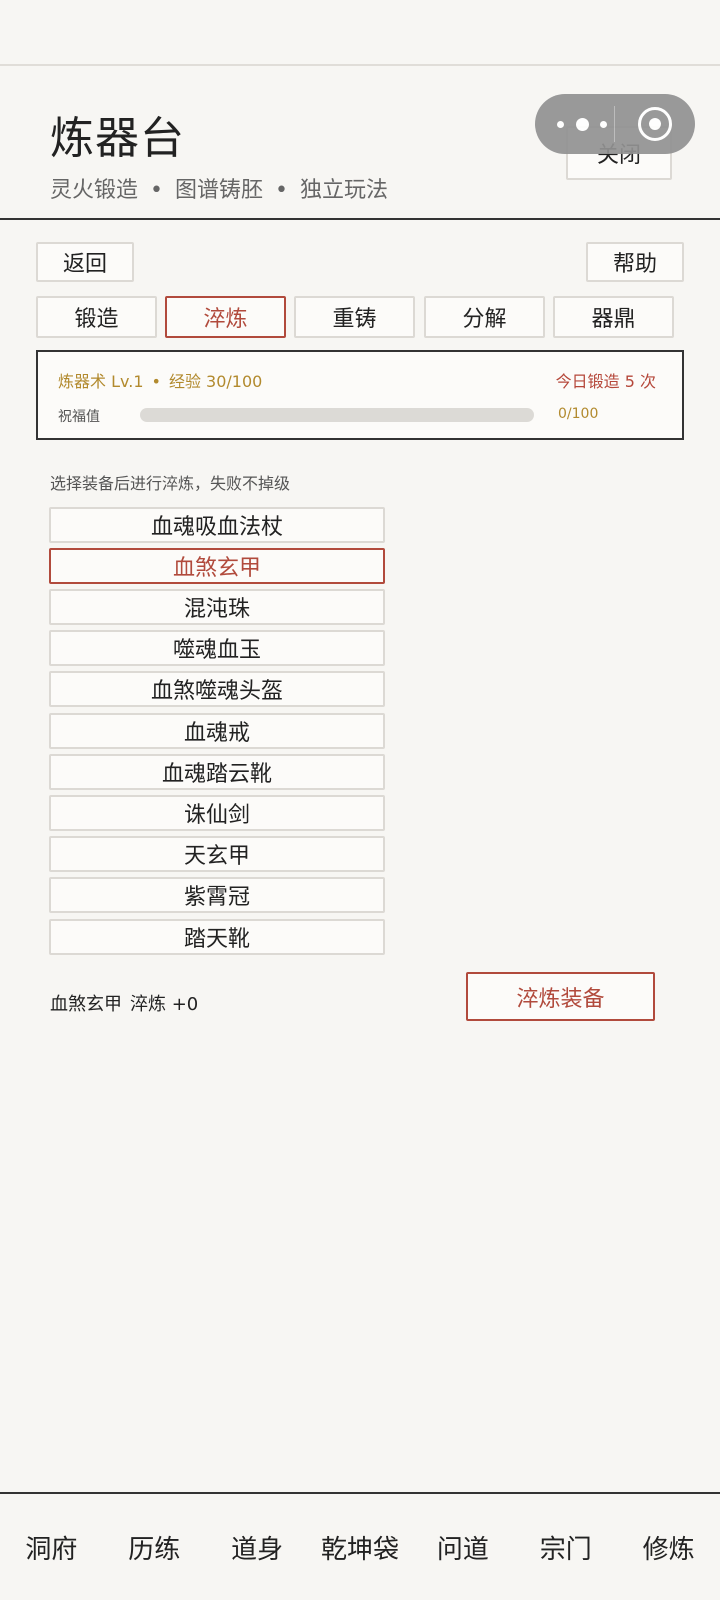  I want to click on daily-forge-count: 今日锻造 5 次, so click(605, 381).